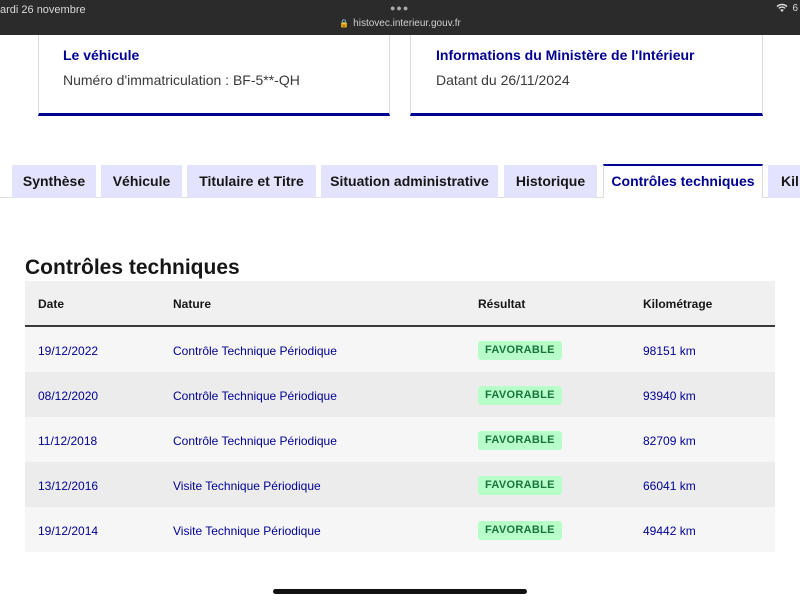  I want to click on tab-kilometrage: Kil, so click(784, 181).